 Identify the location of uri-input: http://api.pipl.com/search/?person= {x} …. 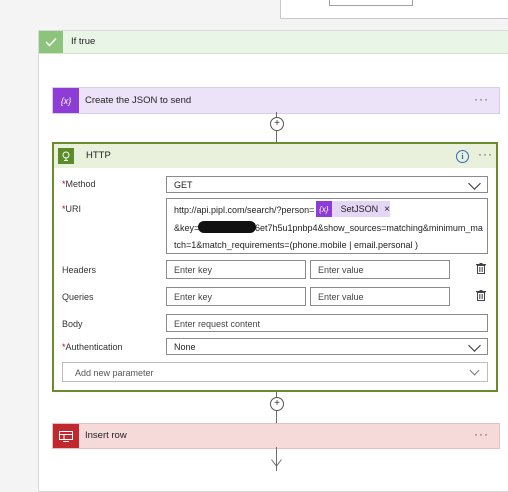
(327, 226).